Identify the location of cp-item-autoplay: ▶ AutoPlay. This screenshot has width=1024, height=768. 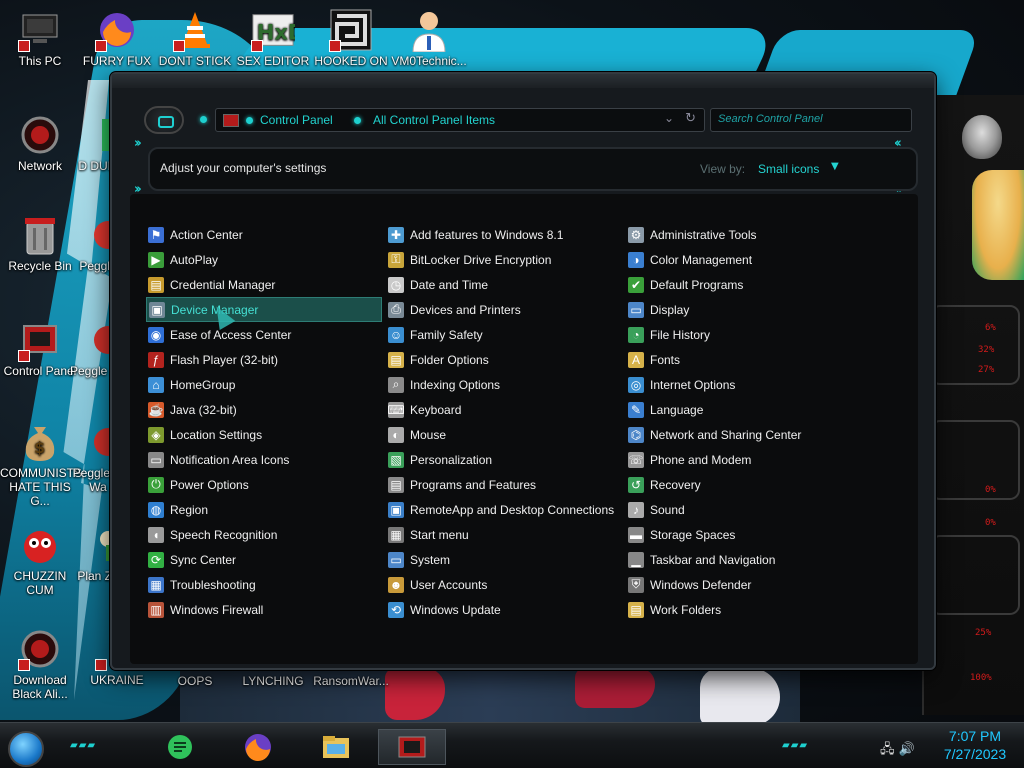
(264, 259).